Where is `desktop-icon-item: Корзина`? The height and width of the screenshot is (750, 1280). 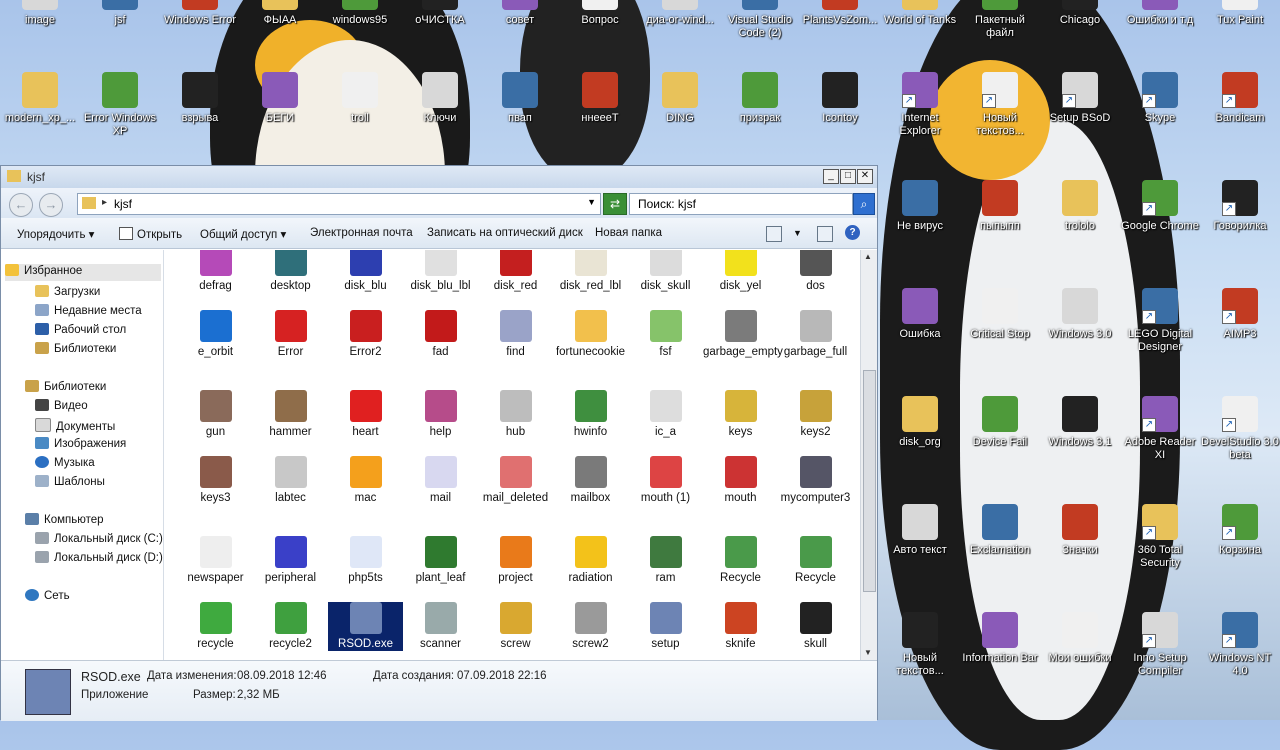
desktop-icon-item: Корзина is located at coordinates (1240, 530).